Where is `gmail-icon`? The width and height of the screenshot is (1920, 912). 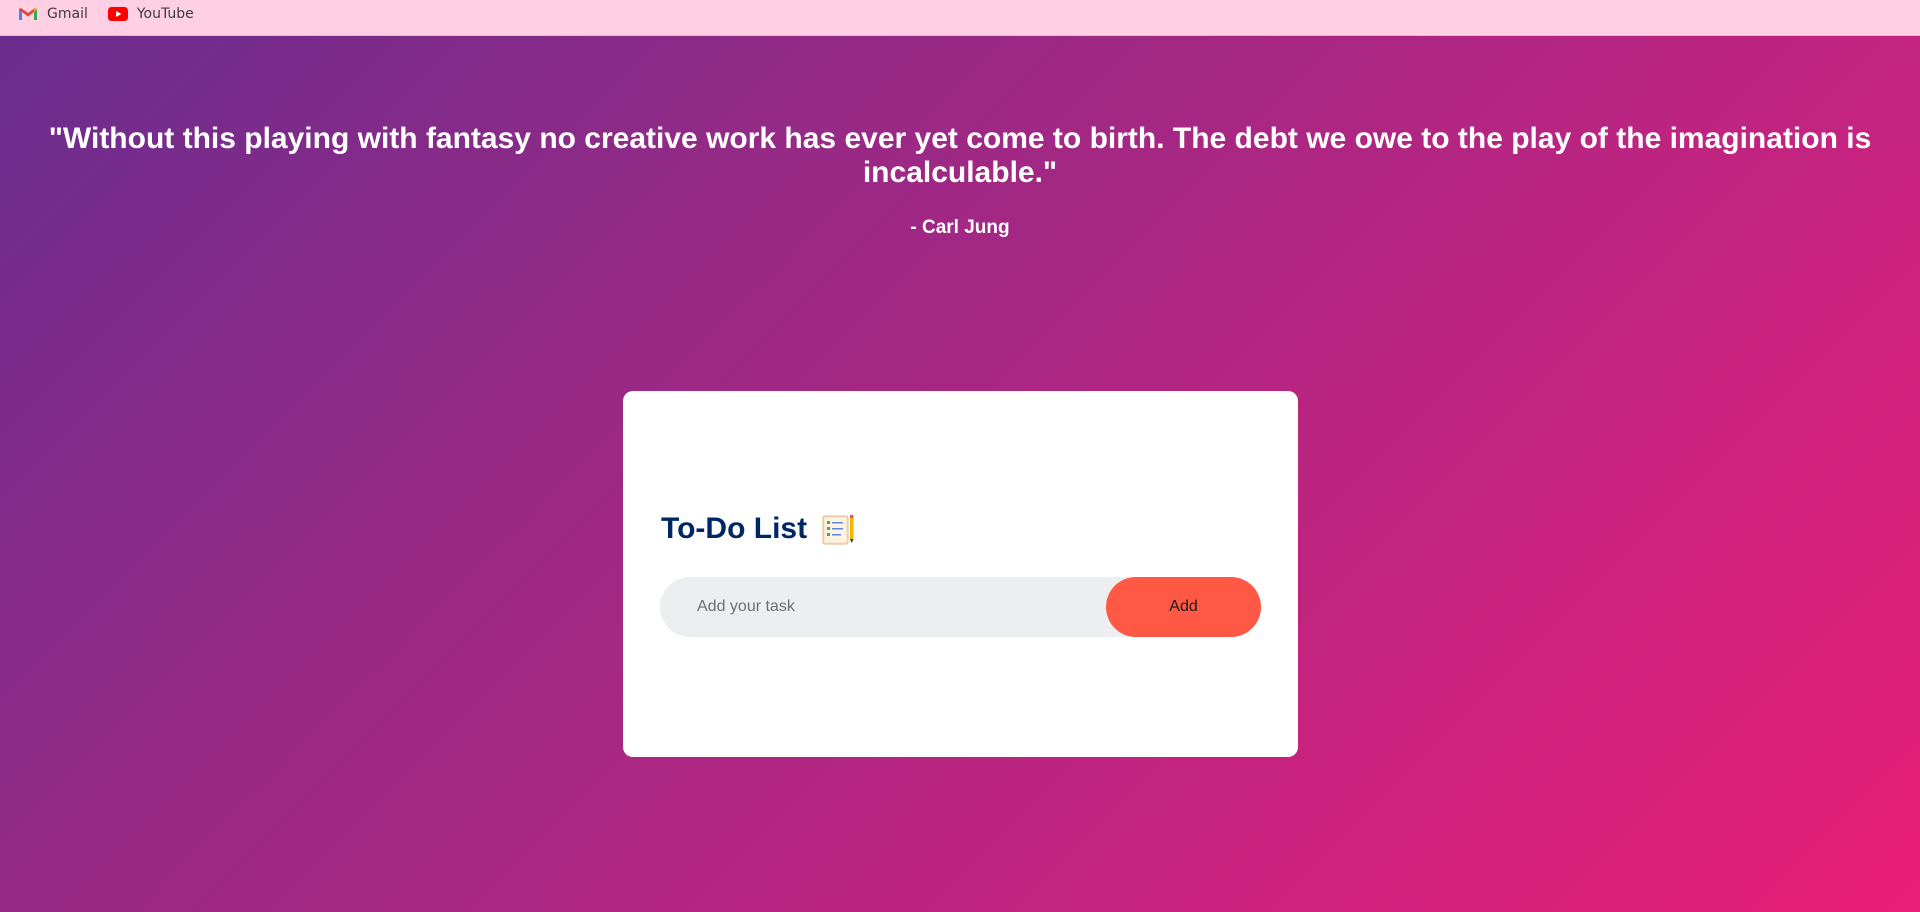 gmail-icon is located at coordinates (28, 14).